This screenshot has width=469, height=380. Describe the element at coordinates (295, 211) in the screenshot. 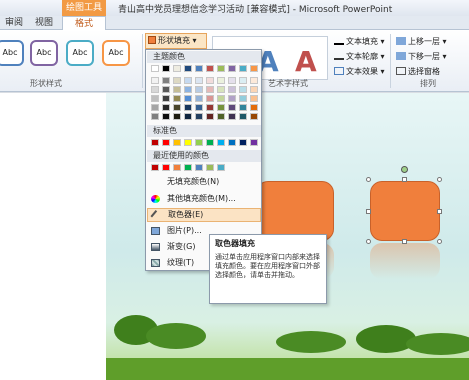

I see `rounded-rectangle-shape` at that location.